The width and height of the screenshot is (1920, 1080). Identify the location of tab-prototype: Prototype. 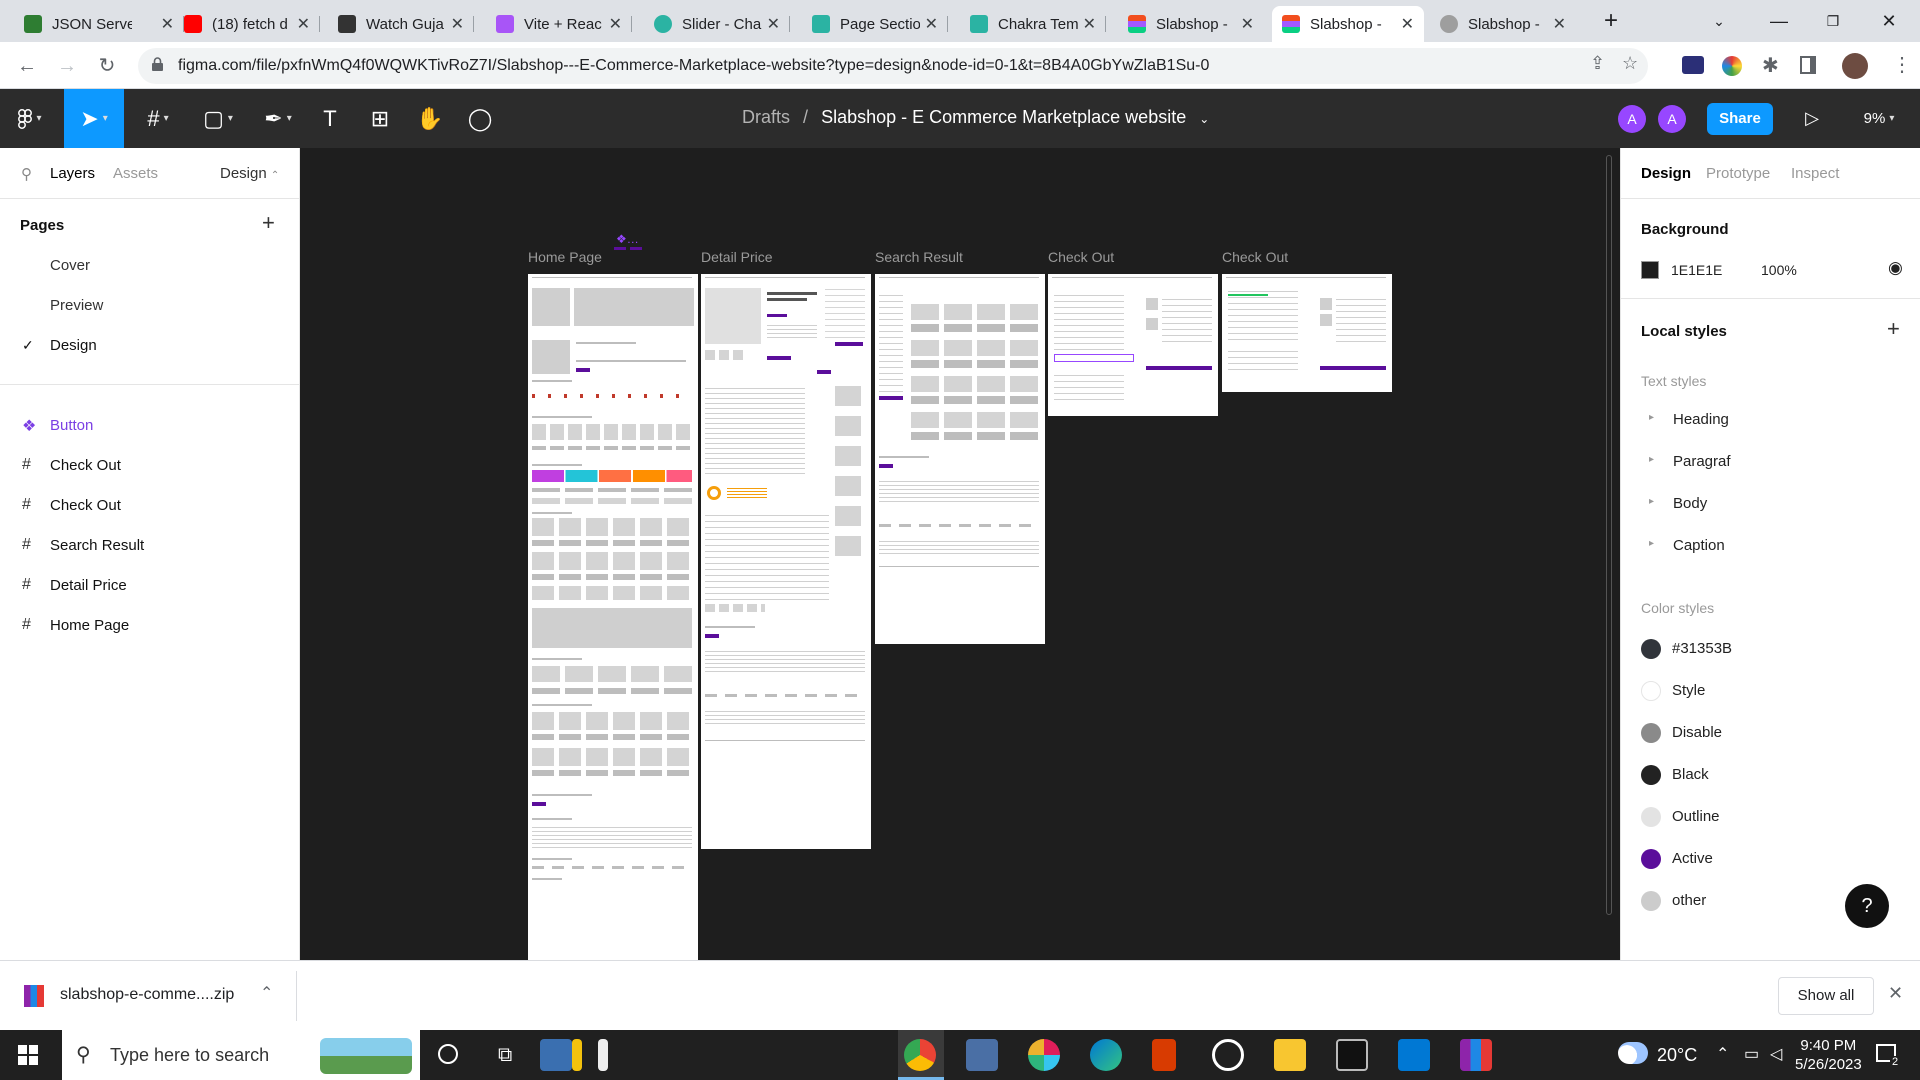
(1738, 173).